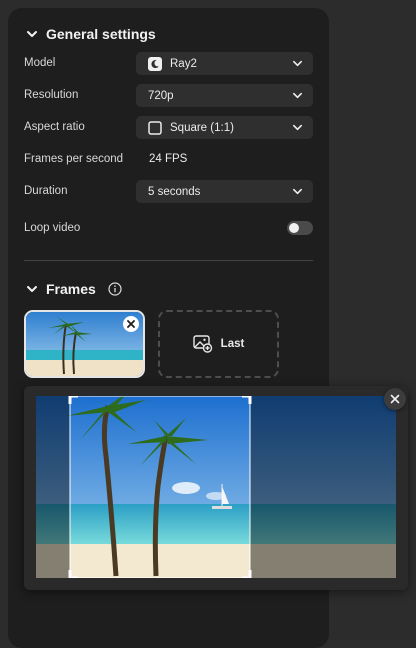 This screenshot has height=648, width=416. I want to click on model-label: Model, so click(40, 63).